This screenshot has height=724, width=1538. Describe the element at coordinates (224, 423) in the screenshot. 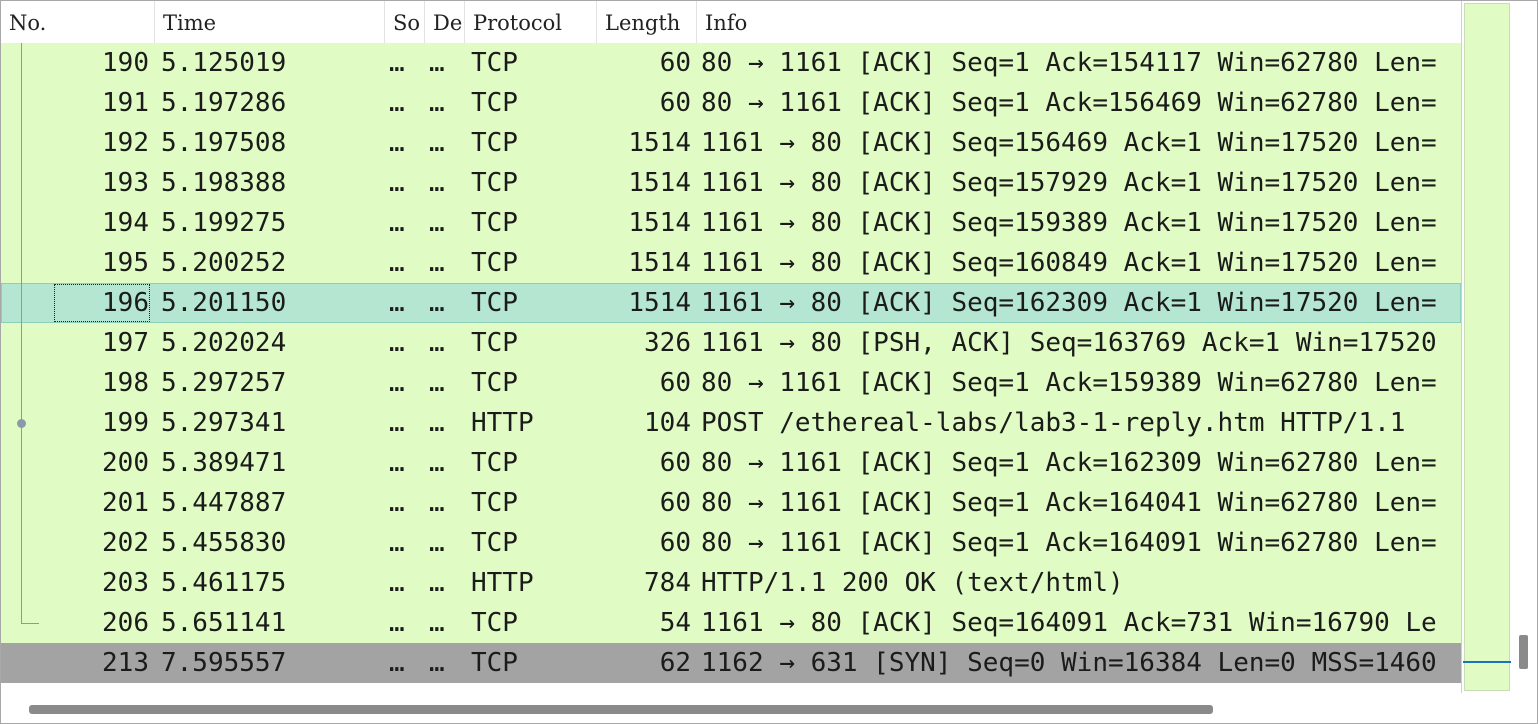

I see `packet-time: 5.297341` at that location.